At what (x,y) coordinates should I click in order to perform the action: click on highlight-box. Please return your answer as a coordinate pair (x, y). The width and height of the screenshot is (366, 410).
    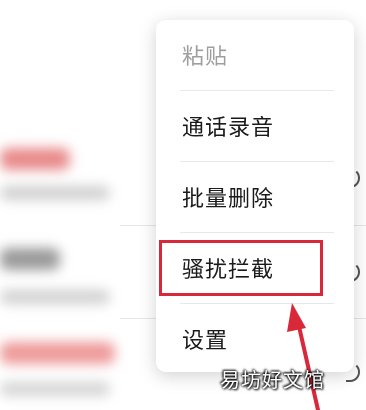
    Looking at the image, I should click on (241, 268).